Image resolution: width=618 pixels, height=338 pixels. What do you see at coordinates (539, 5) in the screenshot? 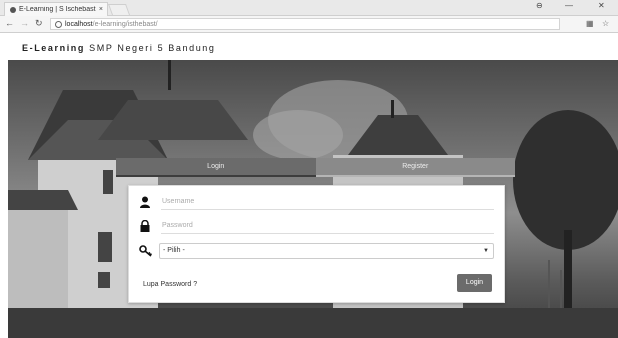
I see `account-icon: ⊖` at bounding box center [539, 5].